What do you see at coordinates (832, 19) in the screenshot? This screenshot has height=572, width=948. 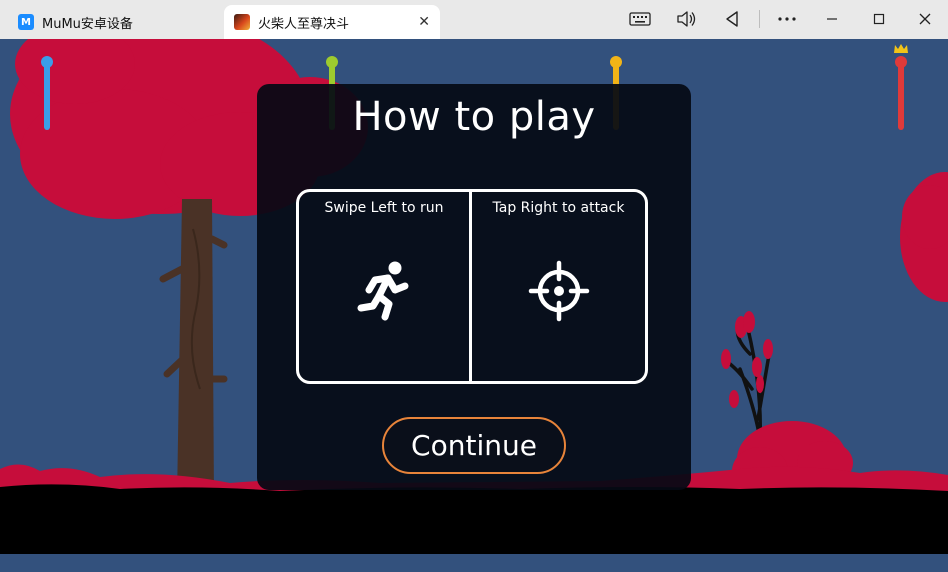 I see `minimize-icon` at bounding box center [832, 19].